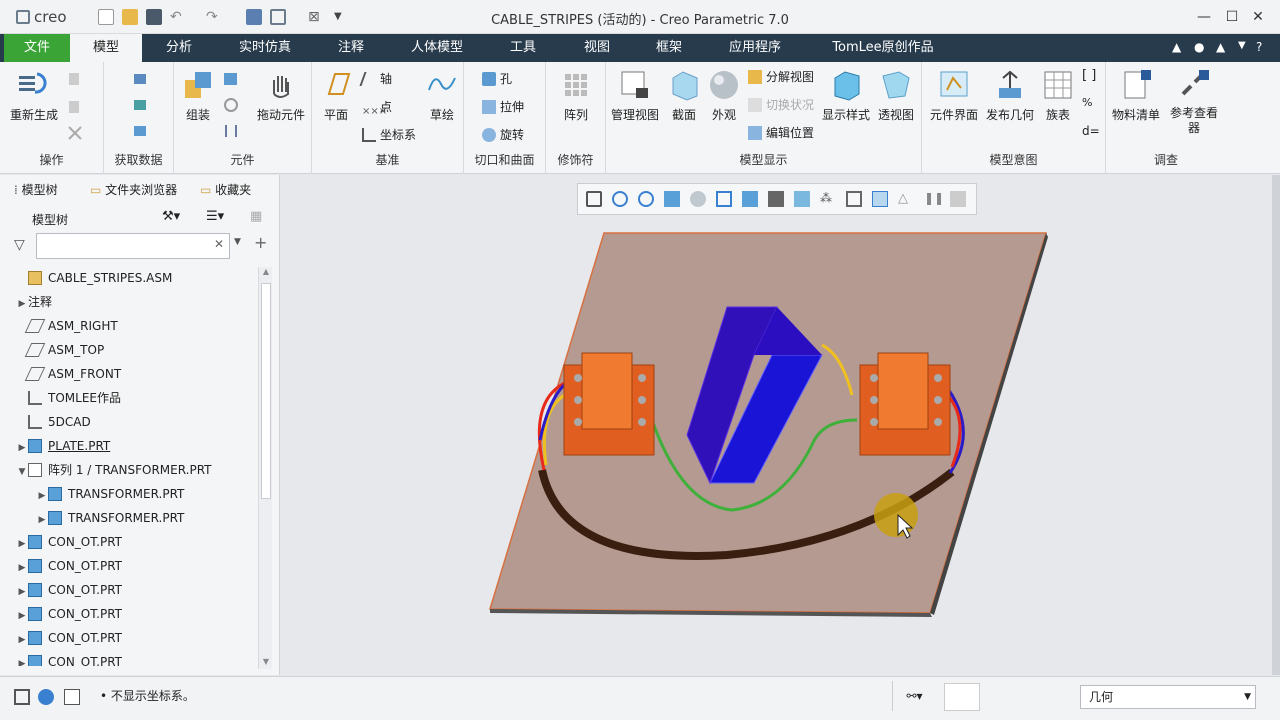  Describe the element at coordinates (242, 159) in the screenshot. I see `group-label-component: 元件` at that location.